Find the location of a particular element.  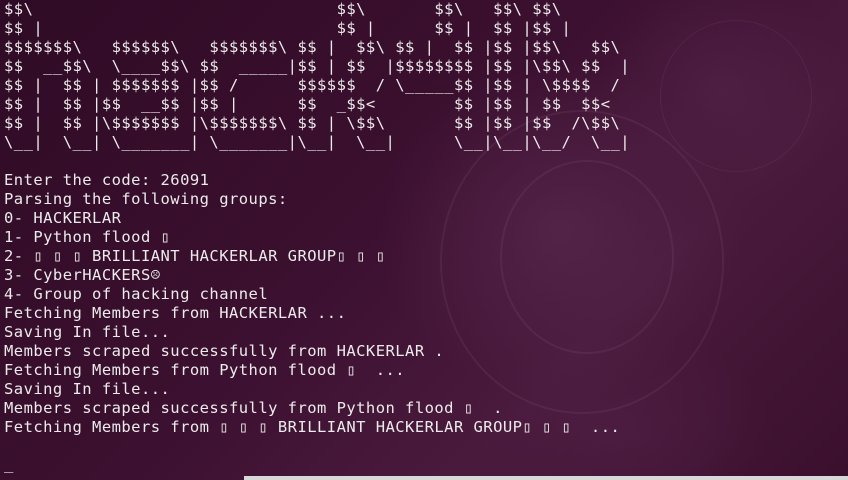

group-list-item: 4- Group of hacking channel is located at coordinates (136, 294).